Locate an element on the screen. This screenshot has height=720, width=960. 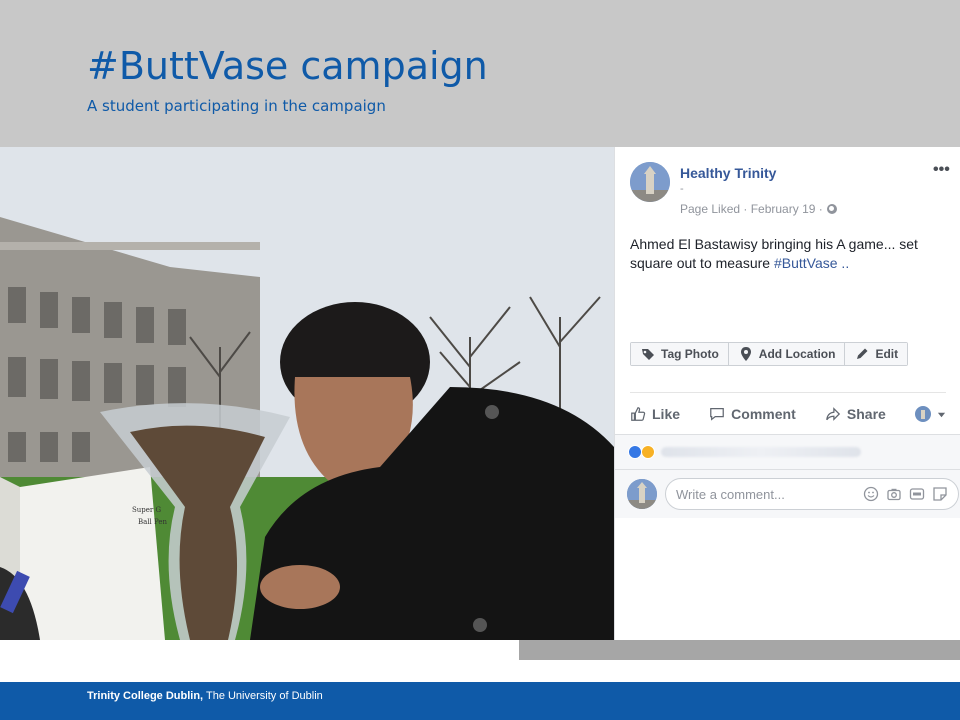
footer-institution: Trinity College Dublin, is located at coordinates (145, 696).